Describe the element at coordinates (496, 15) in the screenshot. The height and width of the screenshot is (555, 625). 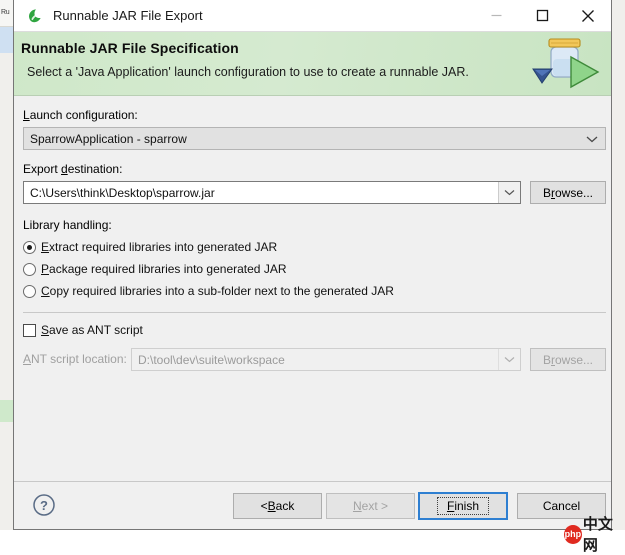
I see `minimize-icon` at that location.